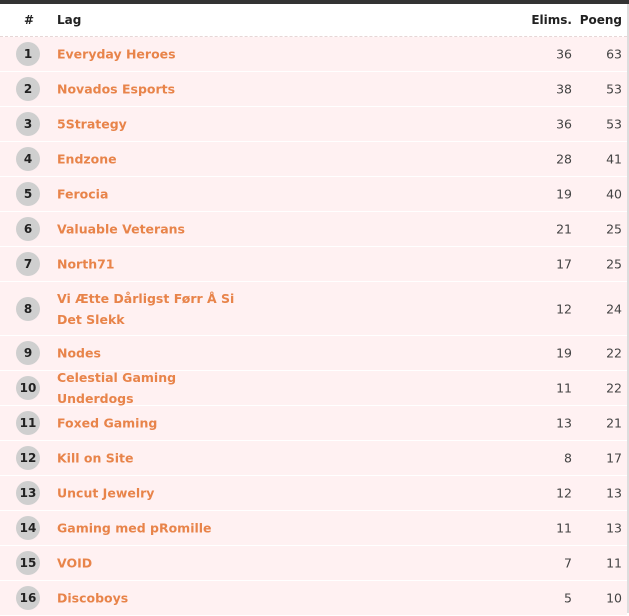 The width and height of the screenshot is (629, 616). Describe the element at coordinates (152, 458) in the screenshot. I see `team-link: Kill on Site` at that location.